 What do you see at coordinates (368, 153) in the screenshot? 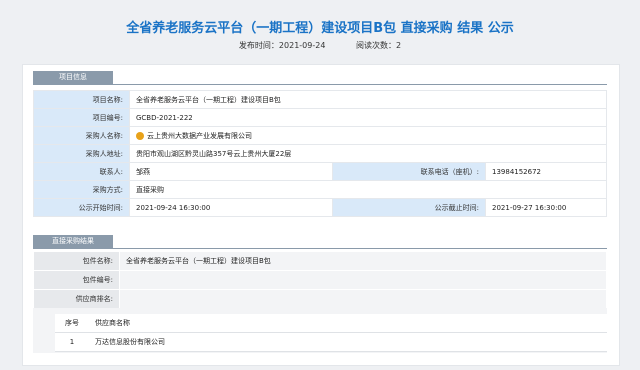
I see `address-value: 贵阳市观山湖区黔灵山路357号云上贵州大厦22层` at bounding box center [368, 153].